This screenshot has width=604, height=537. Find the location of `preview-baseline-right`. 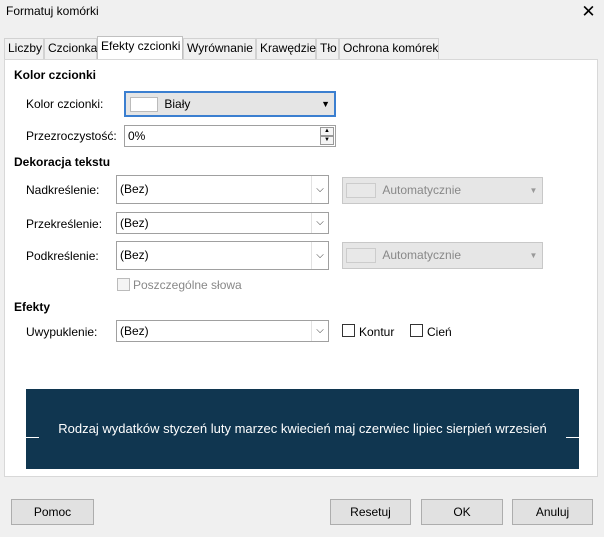

preview-baseline-right is located at coordinates (572, 437).